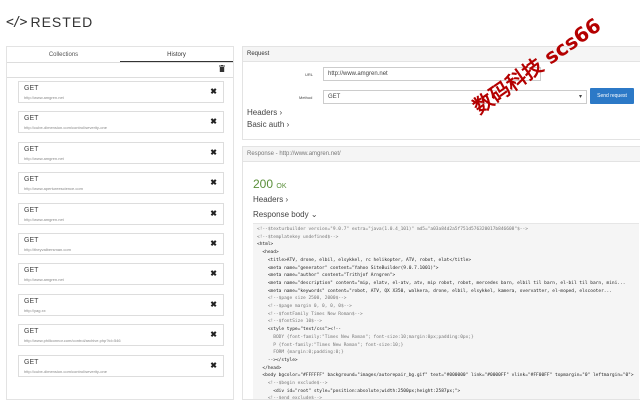 The height and width of the screenshot is (400, 640). I want to click on history-item: GET http://yag.xx ✖, so click(121, 304).